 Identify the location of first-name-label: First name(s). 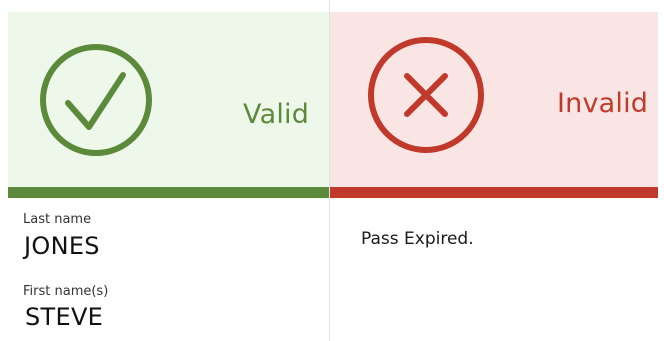
(66, 291).